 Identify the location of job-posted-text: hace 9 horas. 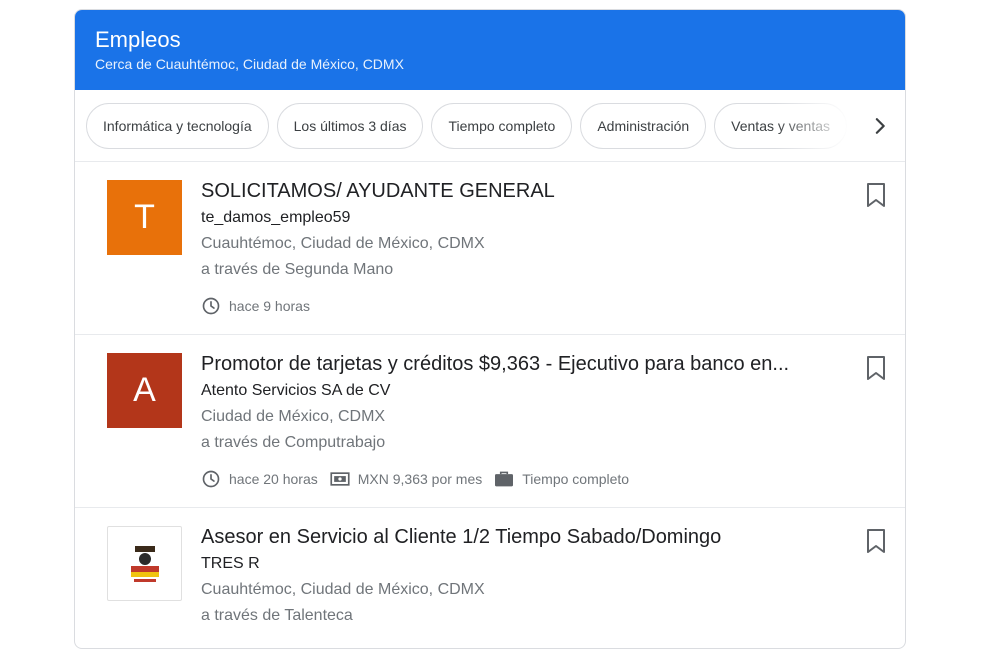
(269, 306).